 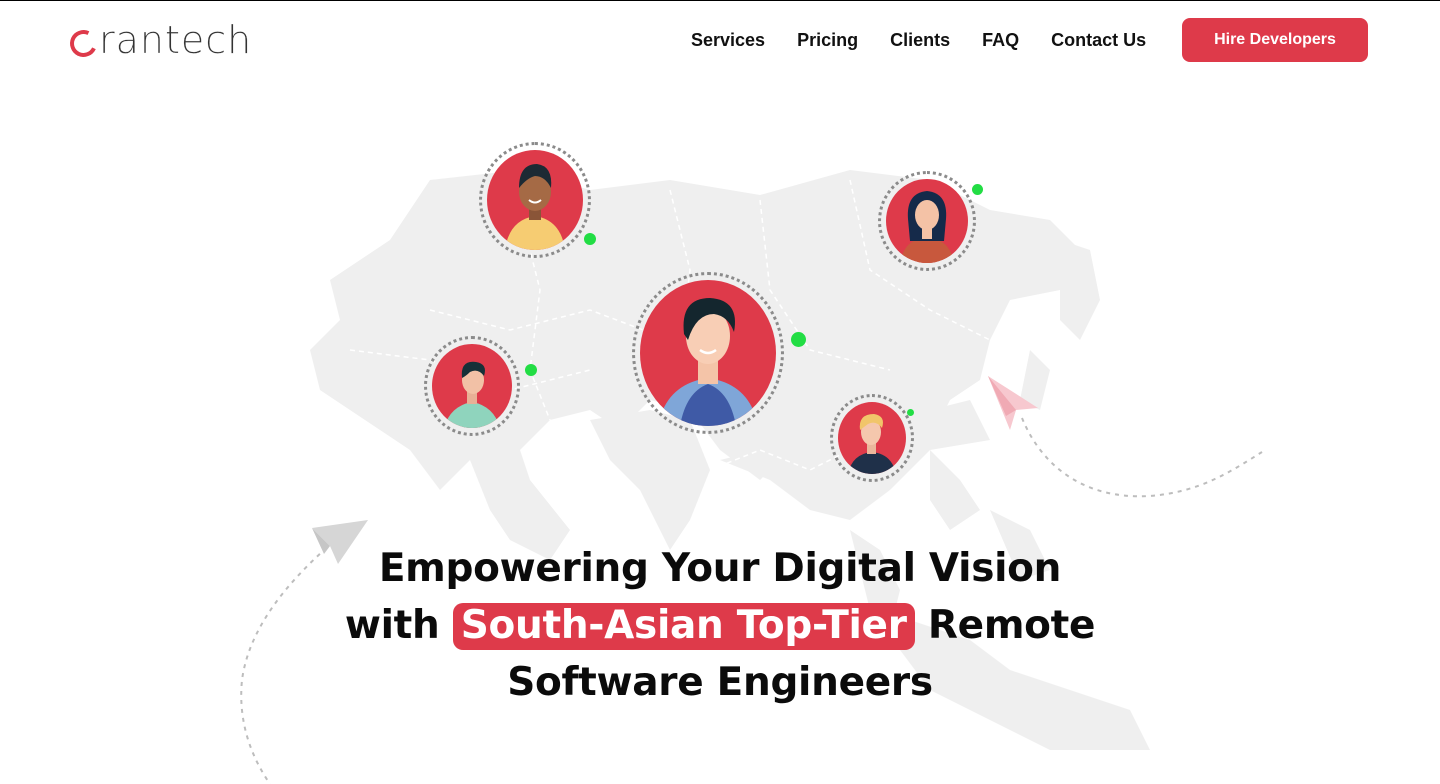 I want to click on headline-line-2-pre: with, so click(x=398, y=625).